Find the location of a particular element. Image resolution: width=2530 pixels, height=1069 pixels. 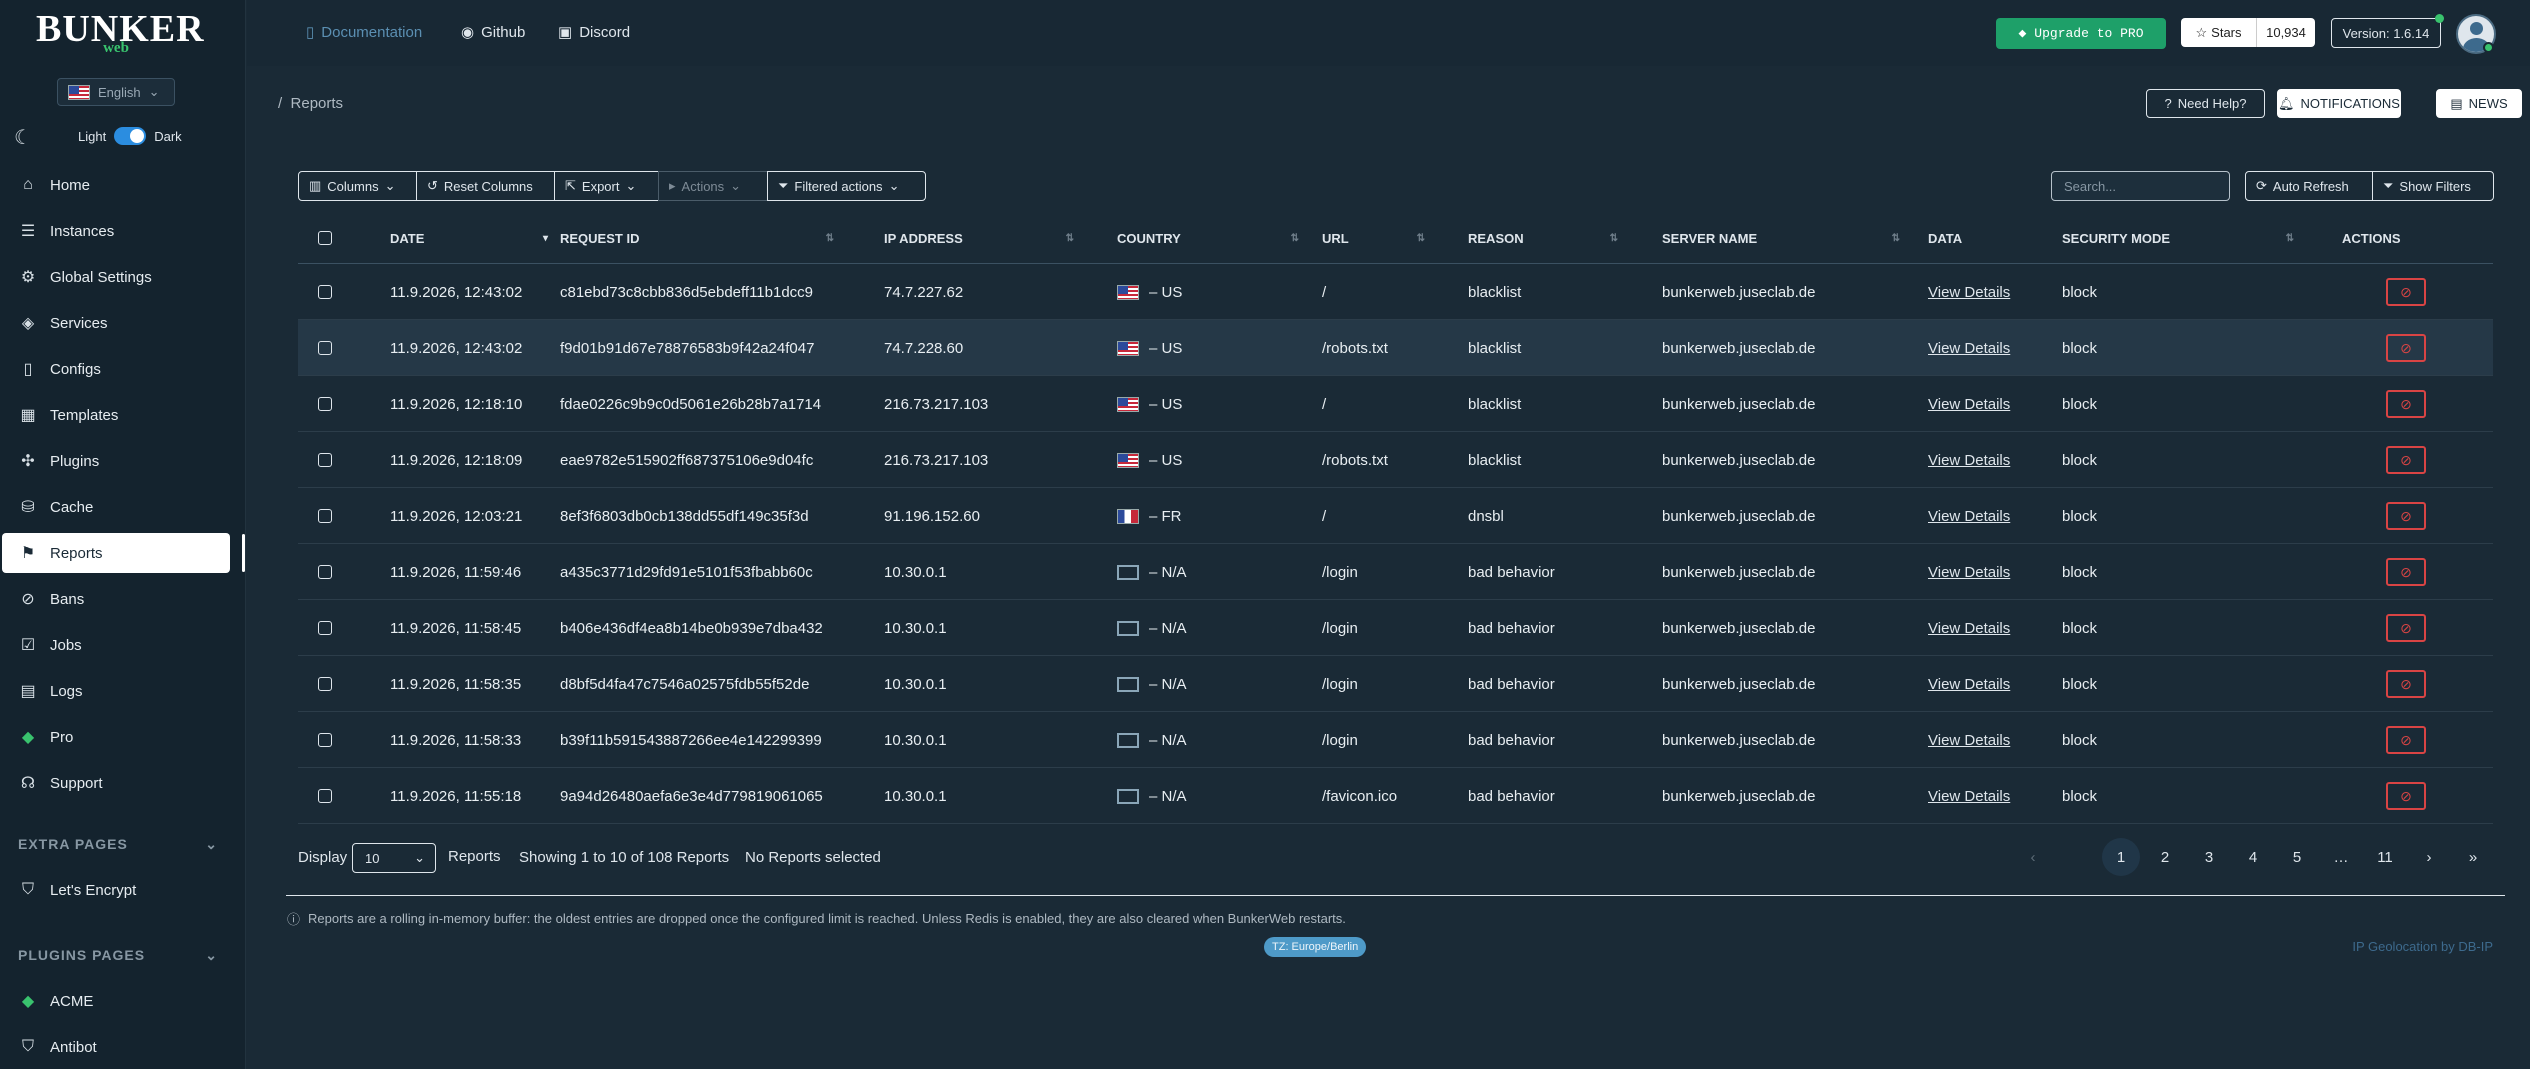

columns-button: ▥ Columns ⌄ is located at coordinates (357, 186).